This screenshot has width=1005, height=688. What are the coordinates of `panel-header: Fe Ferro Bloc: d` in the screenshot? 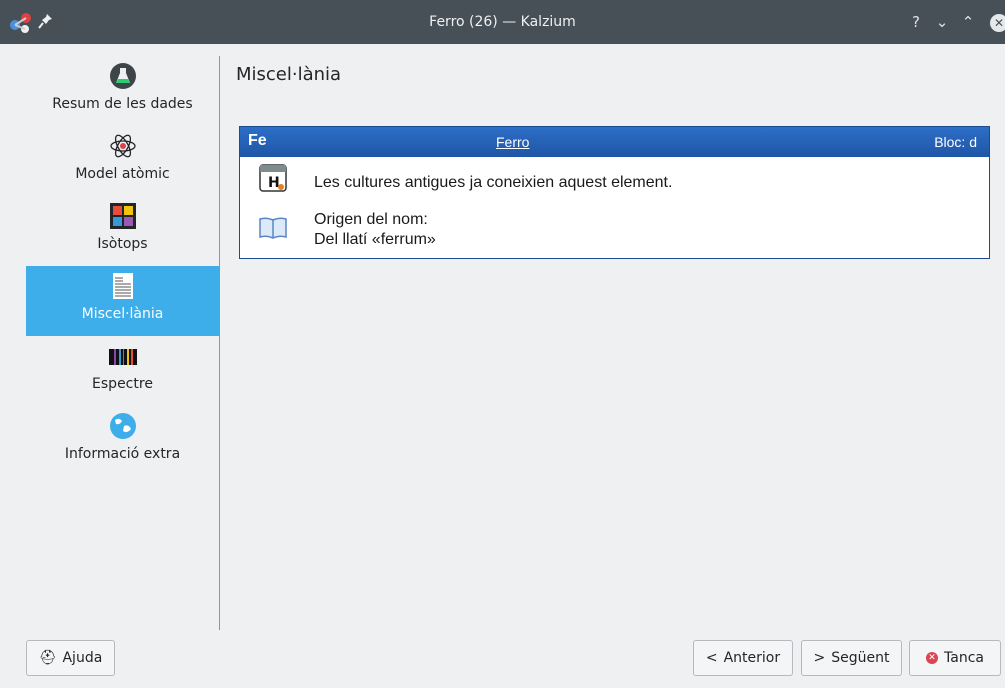 It's located at (614, 142).